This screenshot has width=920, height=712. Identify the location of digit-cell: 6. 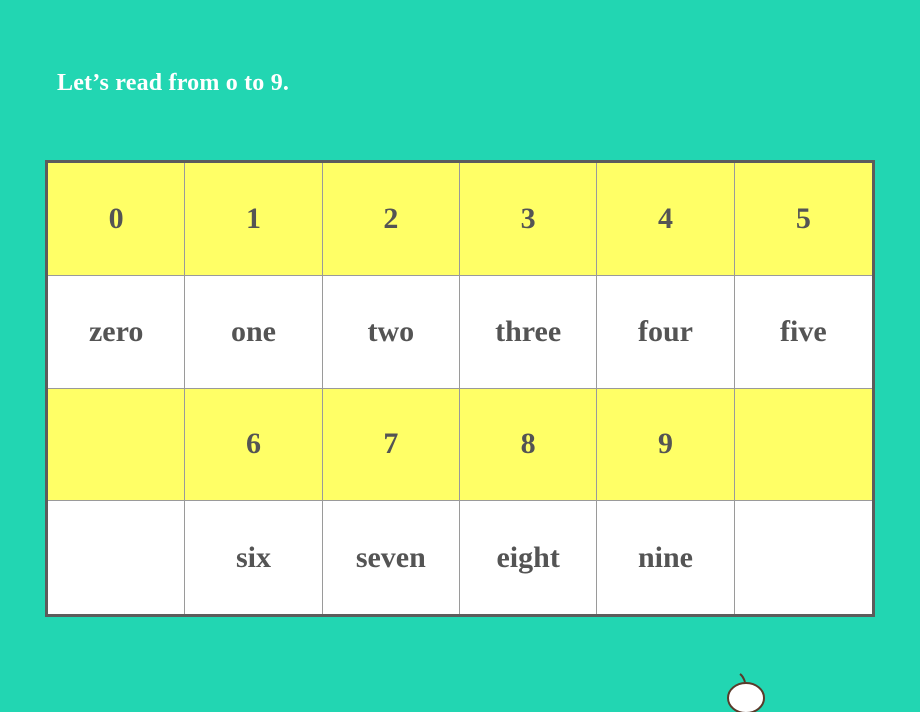
(254, 445).